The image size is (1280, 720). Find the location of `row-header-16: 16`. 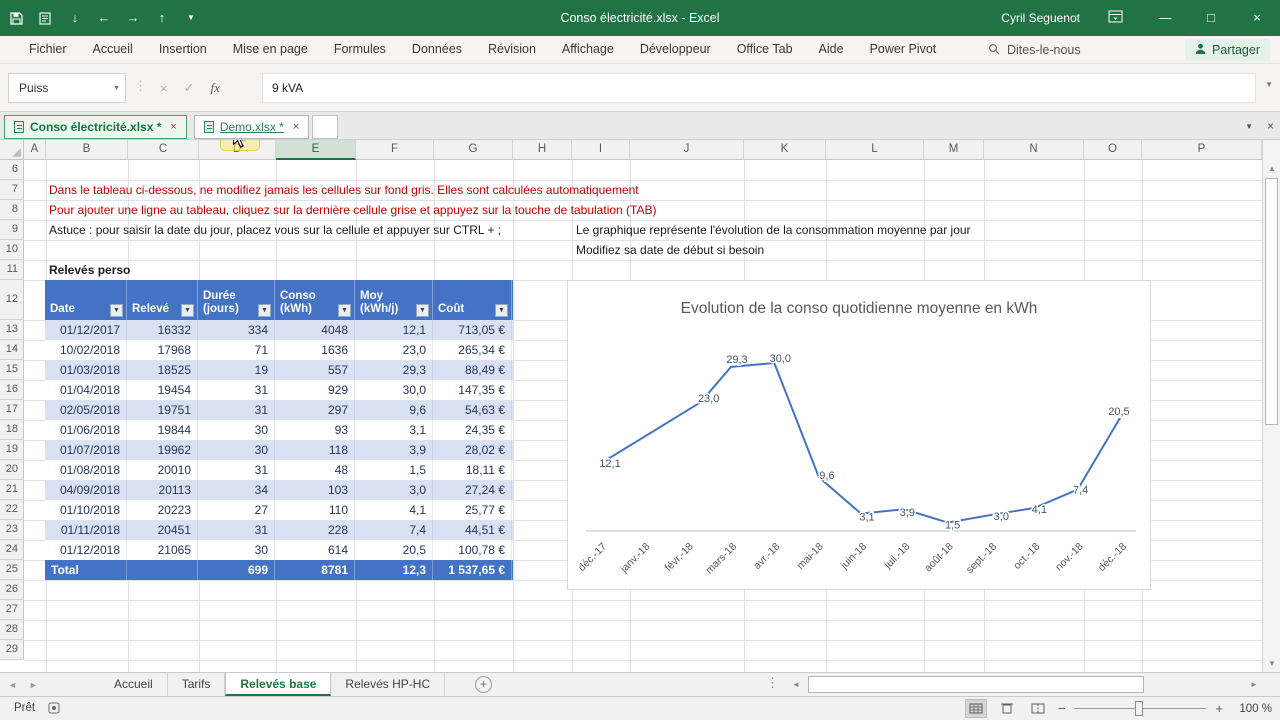

row-header-16: 16 is located at coordinates (12, 390).